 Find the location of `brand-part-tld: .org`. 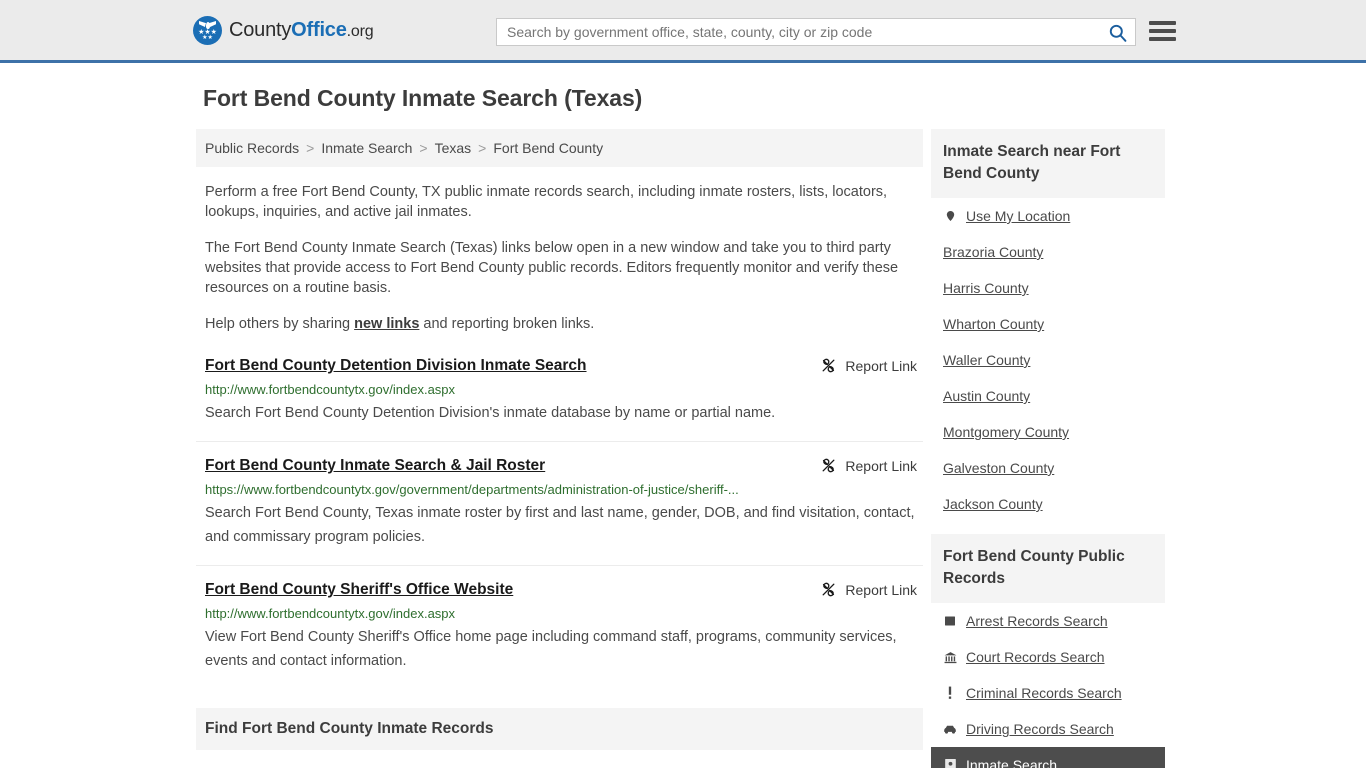

brand-part-tld: .org is located at coordinates (360, 31).